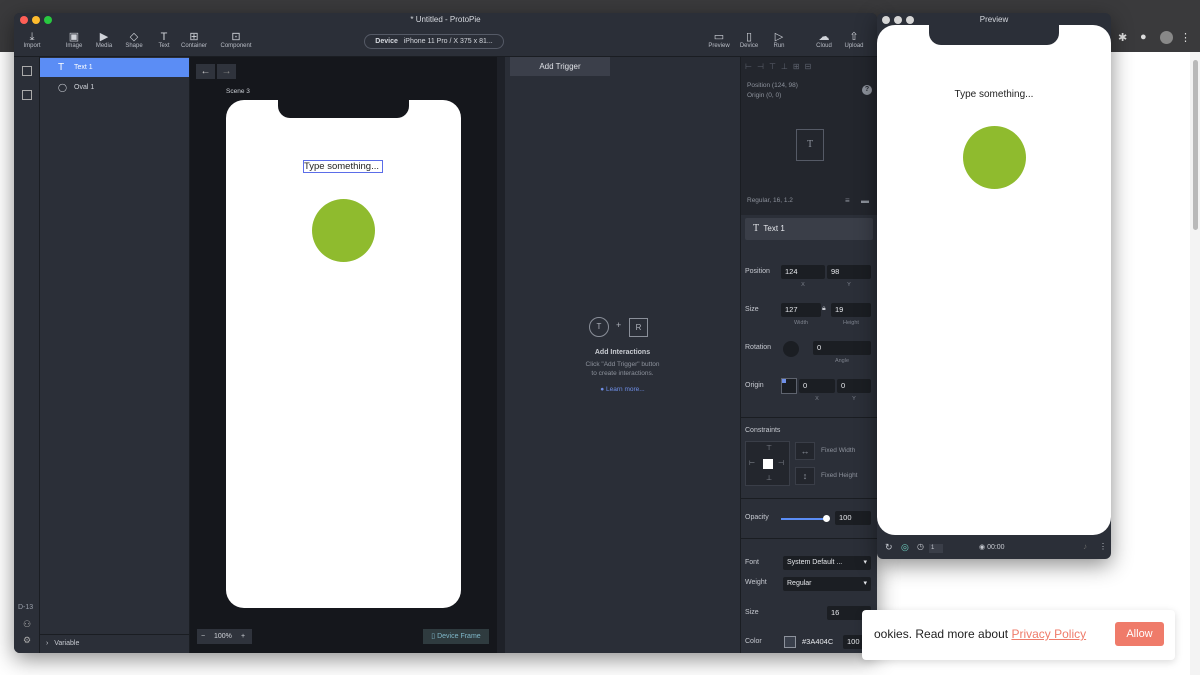  I want to click on text-preview-thumbnail: T, so click(810, 145).